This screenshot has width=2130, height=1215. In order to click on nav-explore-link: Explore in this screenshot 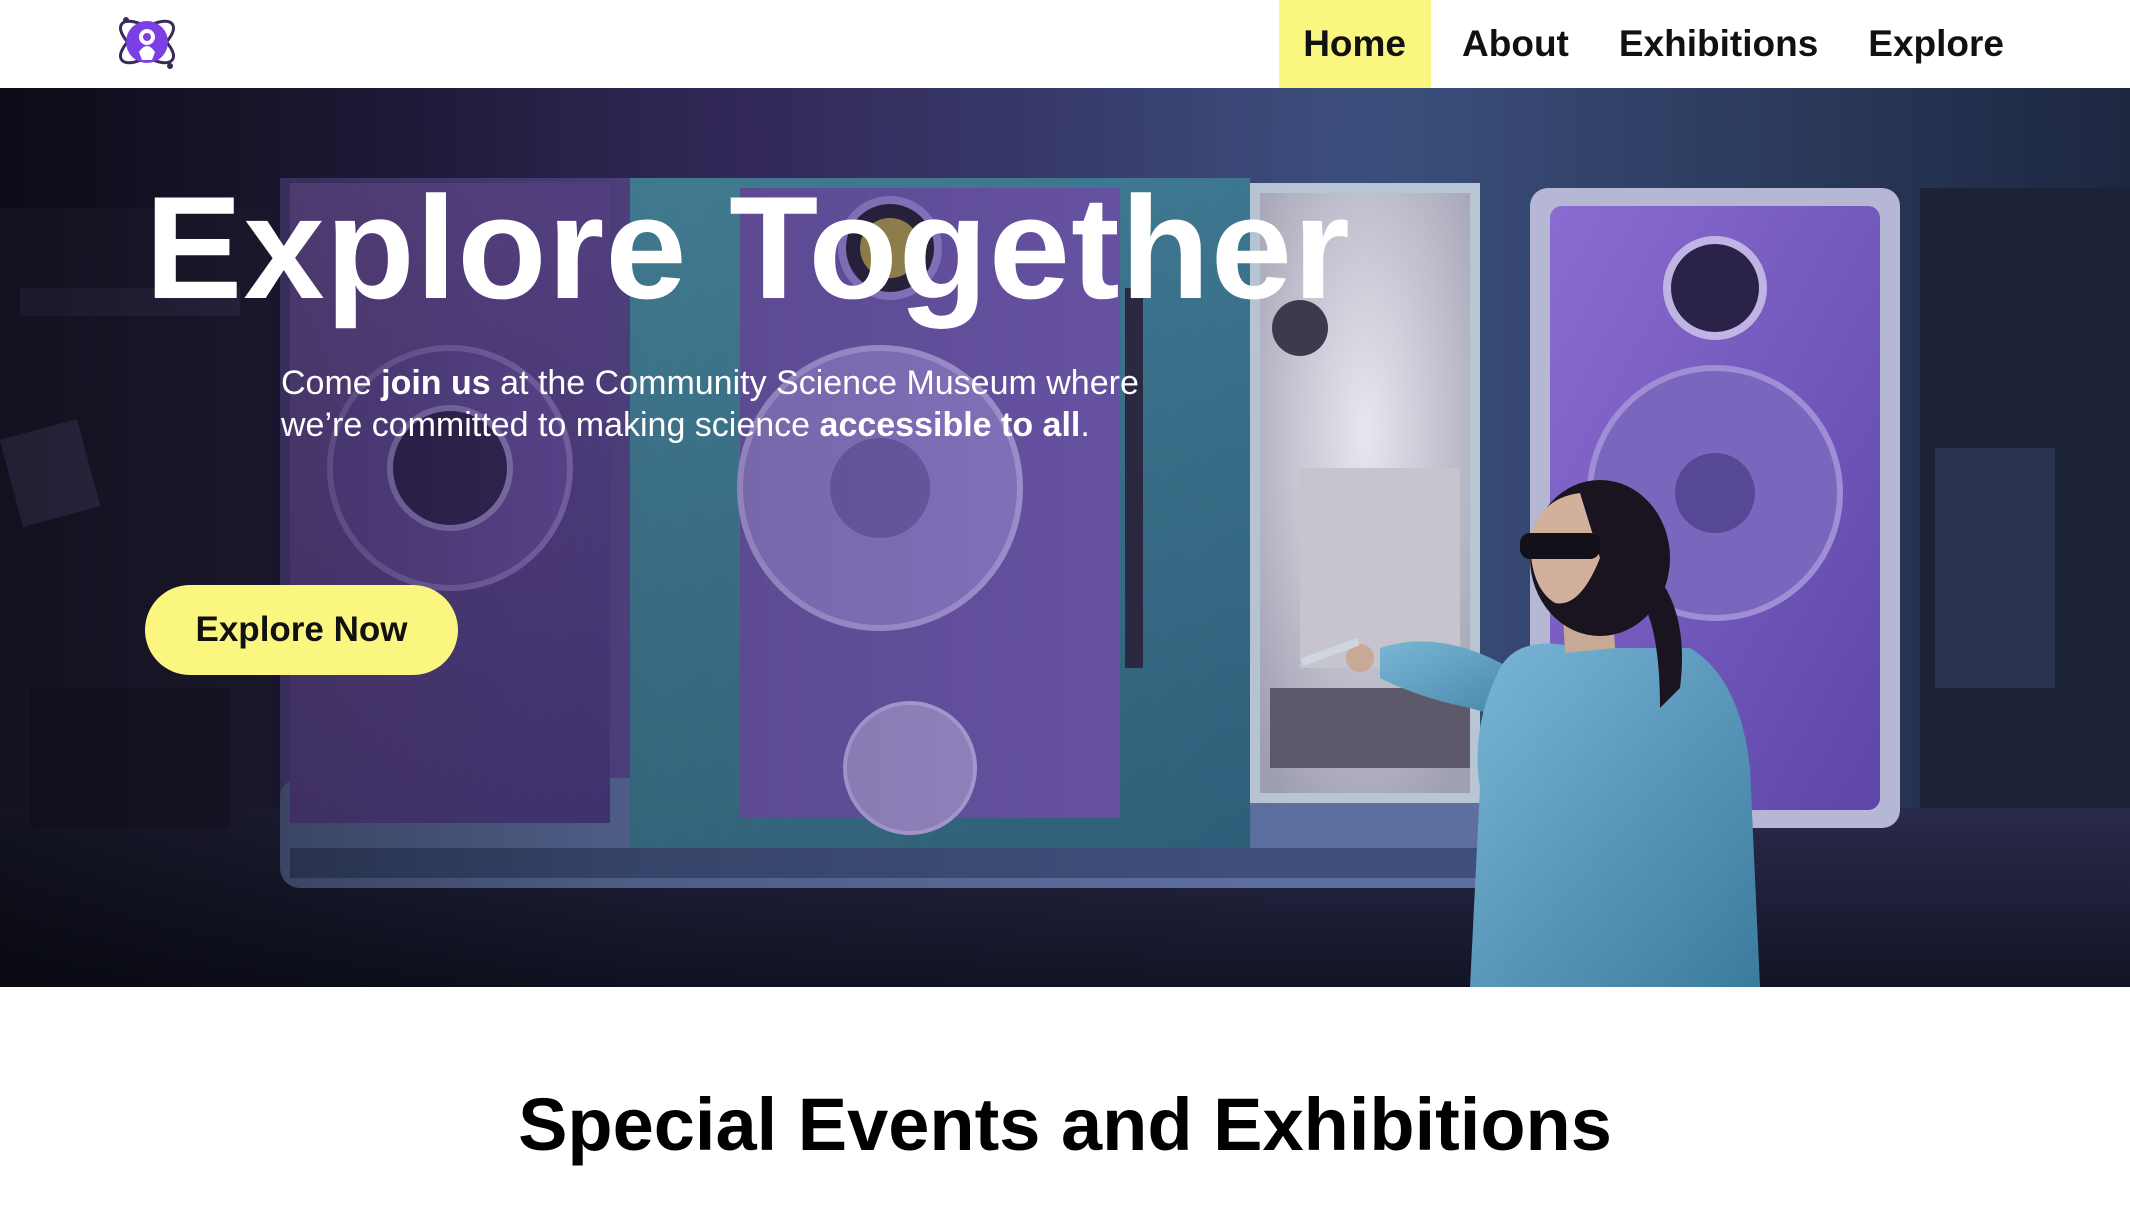, I will do `click(1986, 44)`.